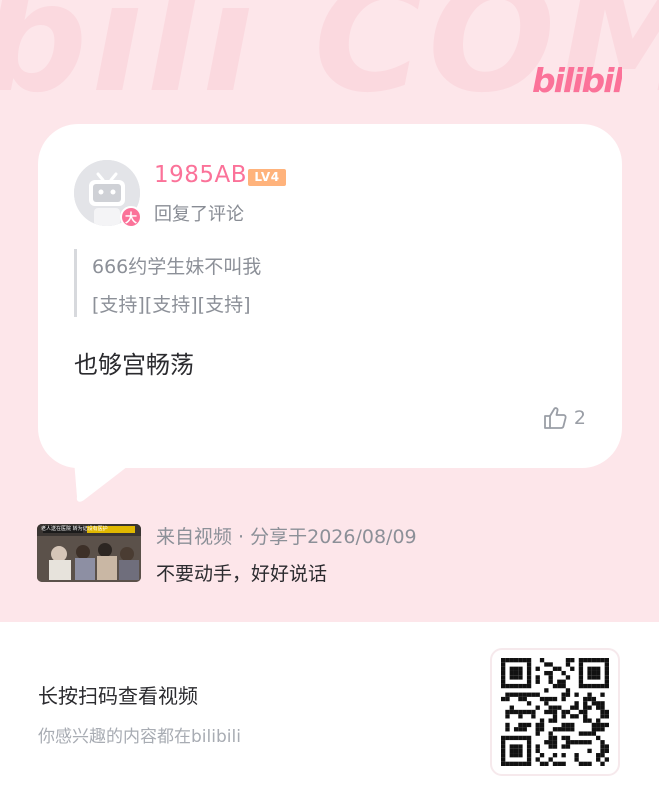 This screenshot has height=800, width=659. I want to click on reply-action-text: 回复了评论, so click(199, 214).